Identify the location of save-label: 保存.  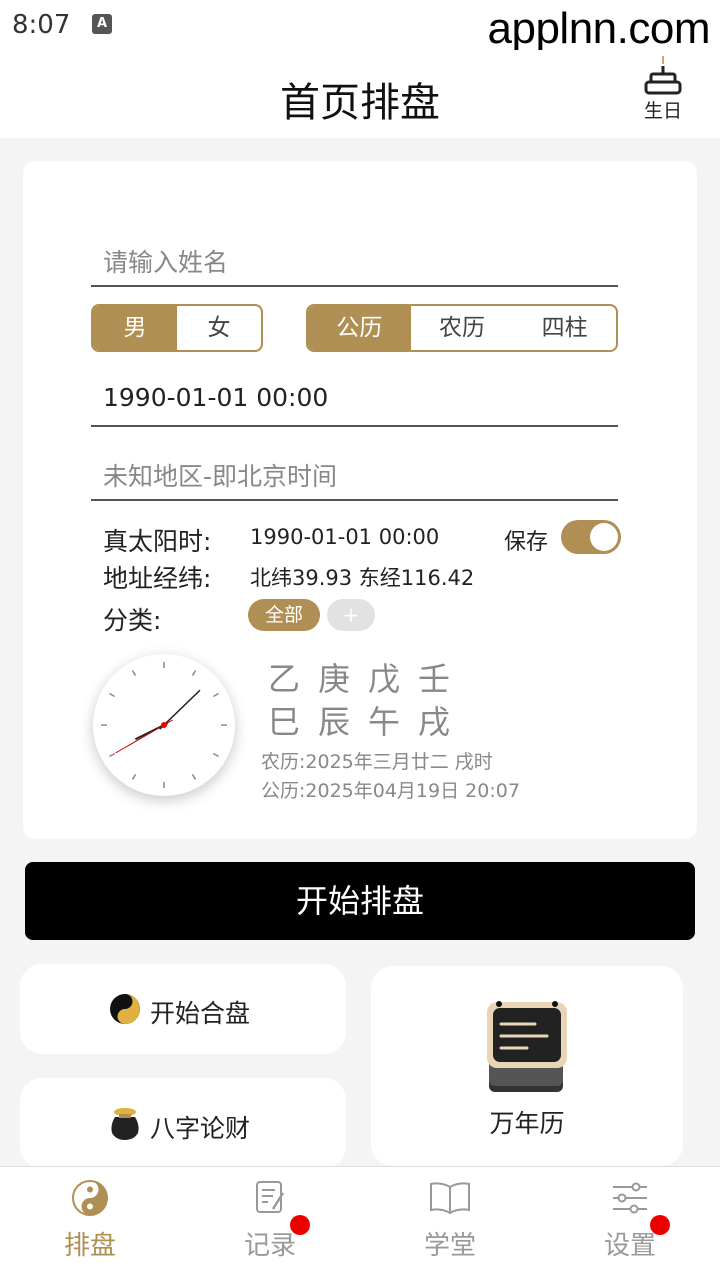
(526, 542).